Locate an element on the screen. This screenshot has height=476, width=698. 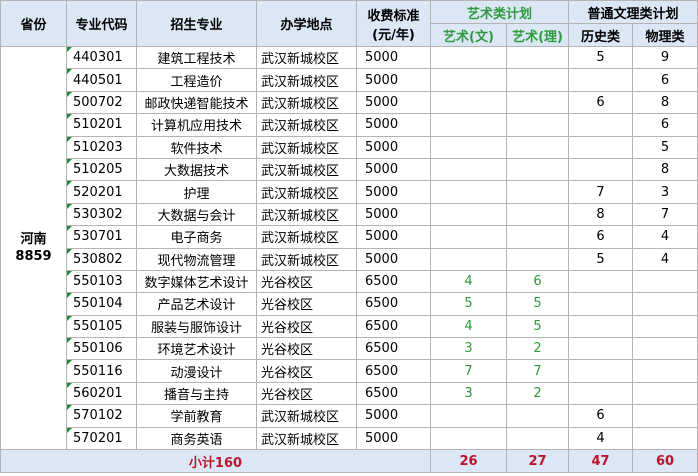
art-science-cell: 2 is located at coordinates (537, 393).